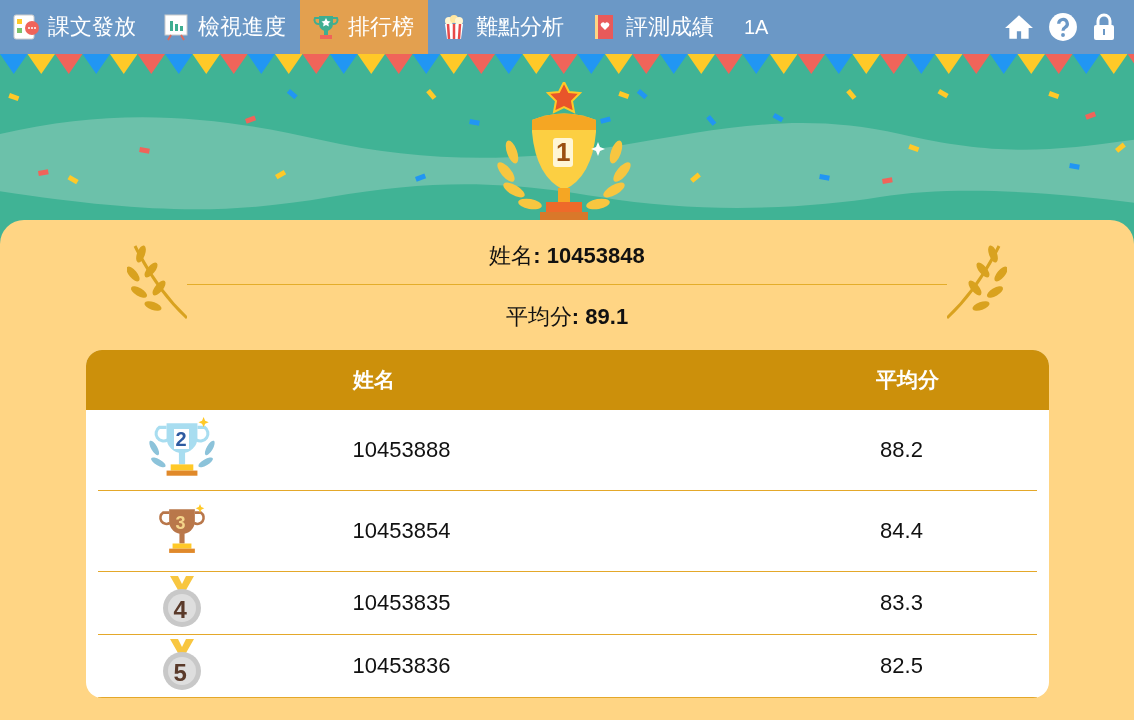 The height and width of the screenshot is (720, 1134). I want to click on average-score: 88.2, so click(901, 450).